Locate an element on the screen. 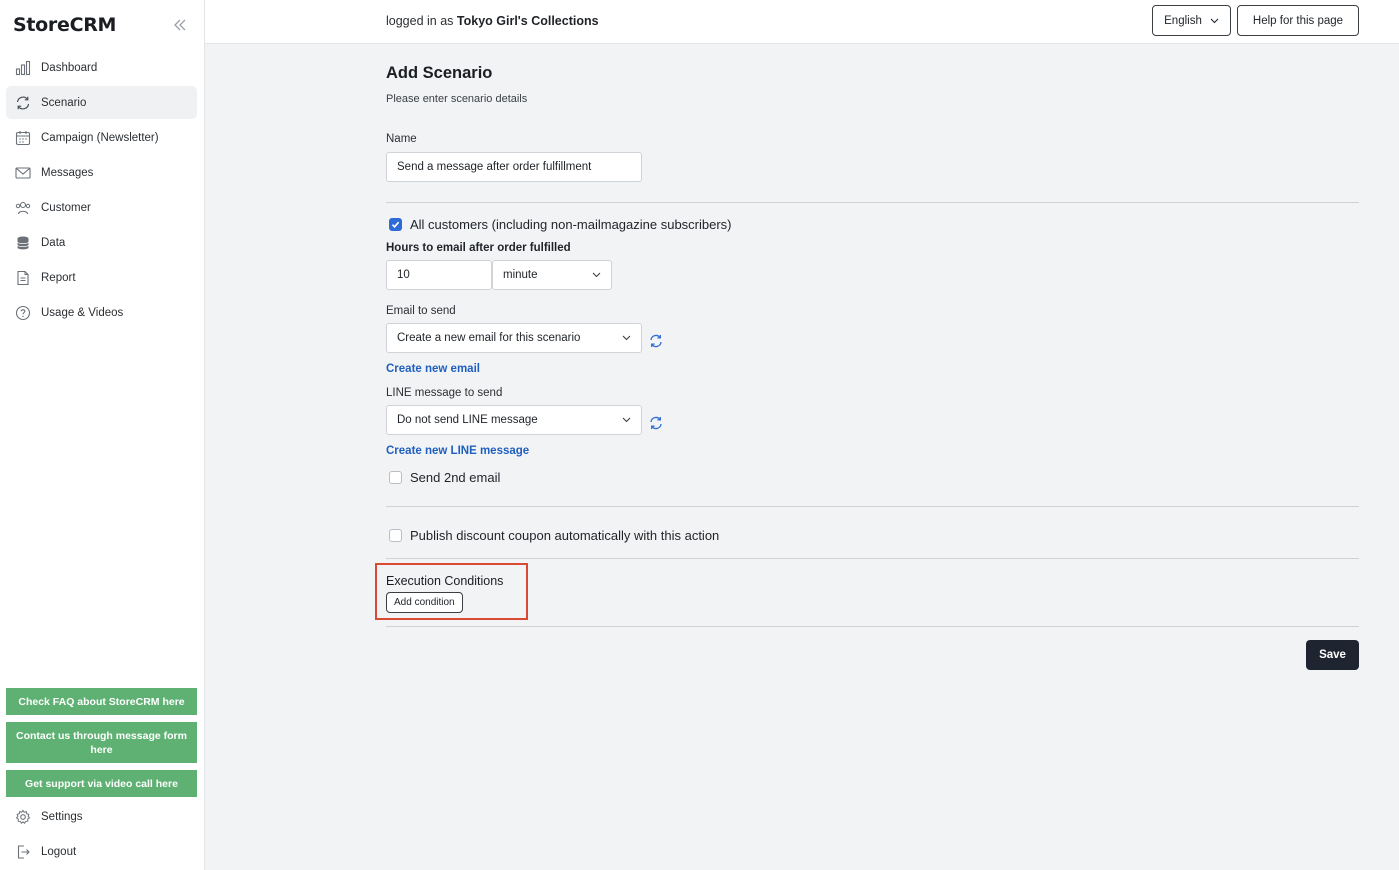  email-select: Create a new email for this scenario is located at coordinates (514, 338).